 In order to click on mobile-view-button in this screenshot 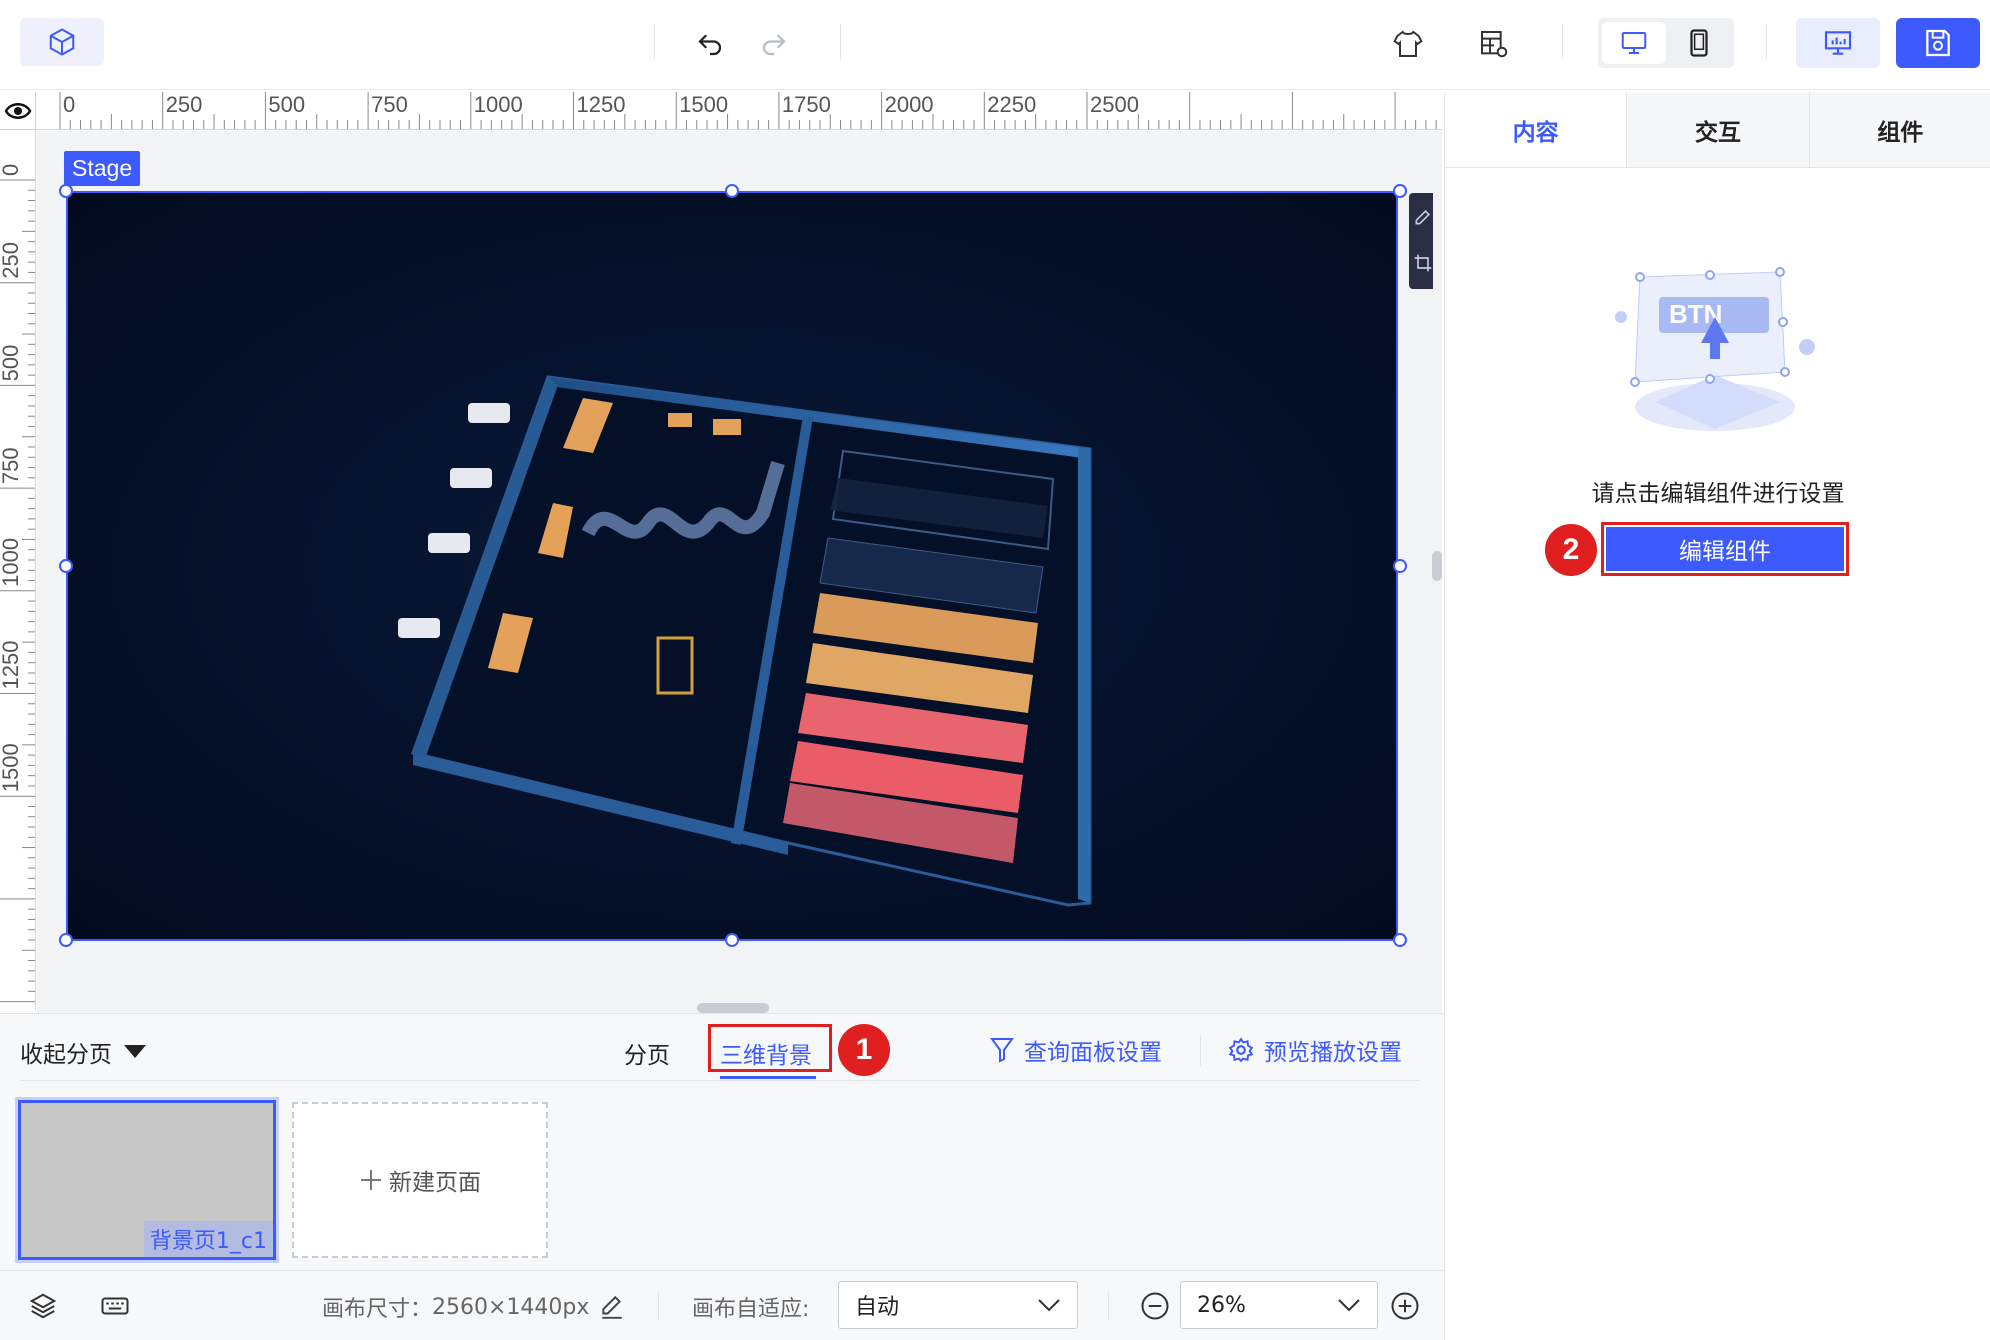, I will do `click(1699, 43)`.